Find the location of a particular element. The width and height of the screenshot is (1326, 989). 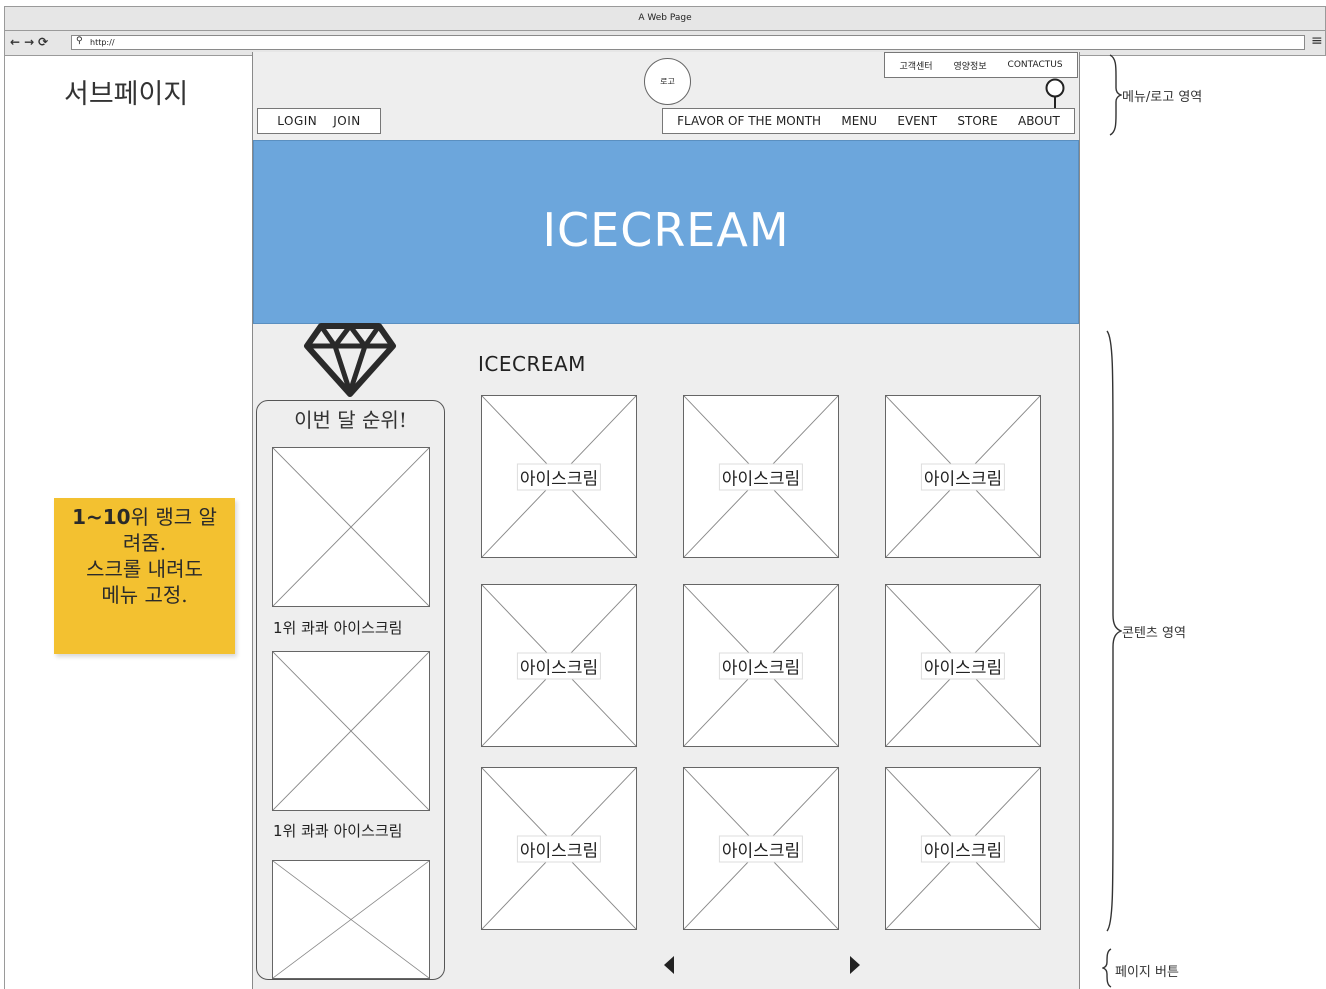

annotation-page-buttons: 페이지 버튼 is located at coordinates (1147, 972).